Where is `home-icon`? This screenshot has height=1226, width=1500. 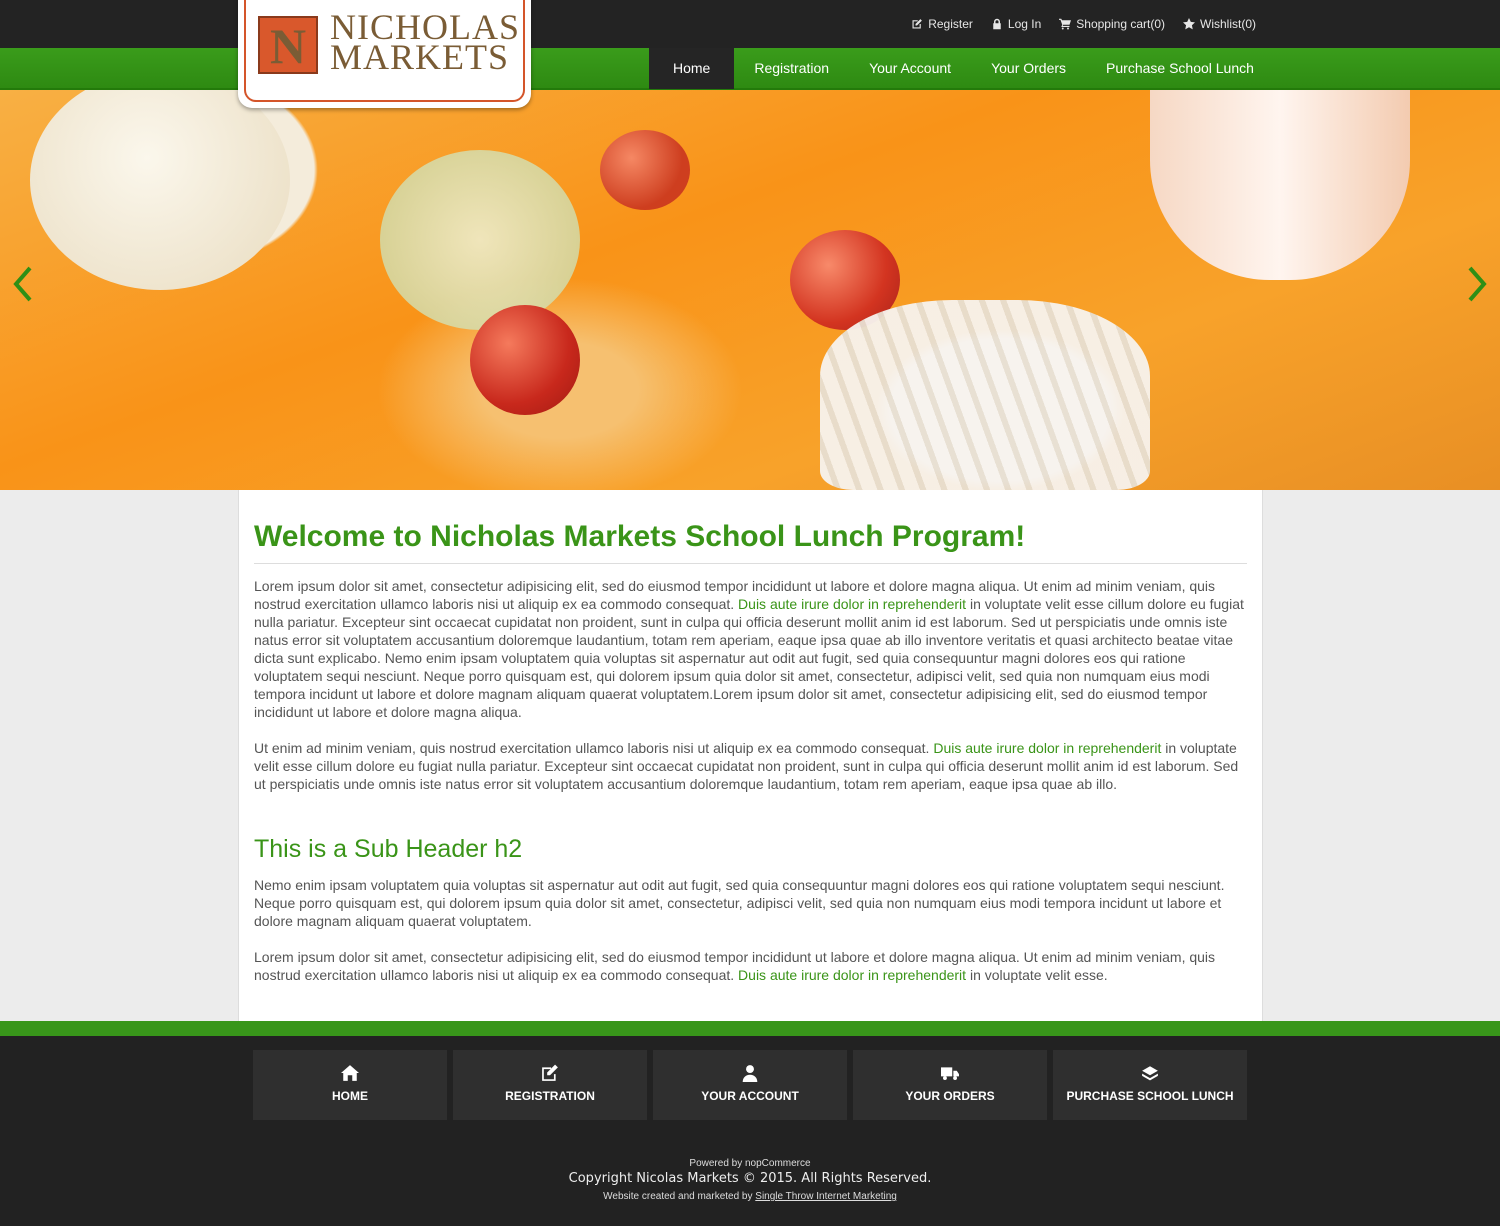 home-icon is located at coordinates (350, 1073).